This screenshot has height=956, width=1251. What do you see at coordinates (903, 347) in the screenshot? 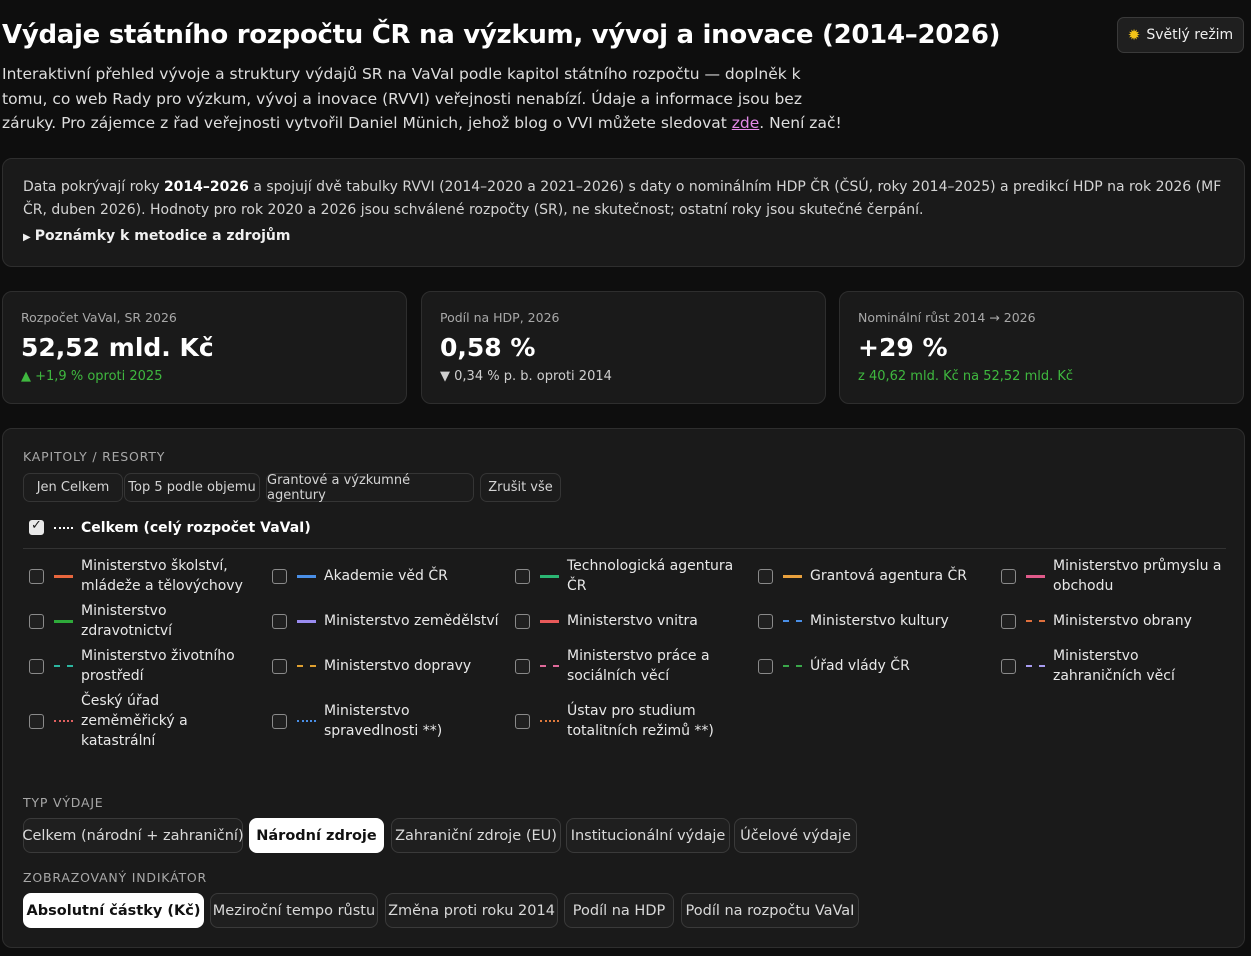
I see `kpi-value: +29 %` at bounding box center [903, 347].